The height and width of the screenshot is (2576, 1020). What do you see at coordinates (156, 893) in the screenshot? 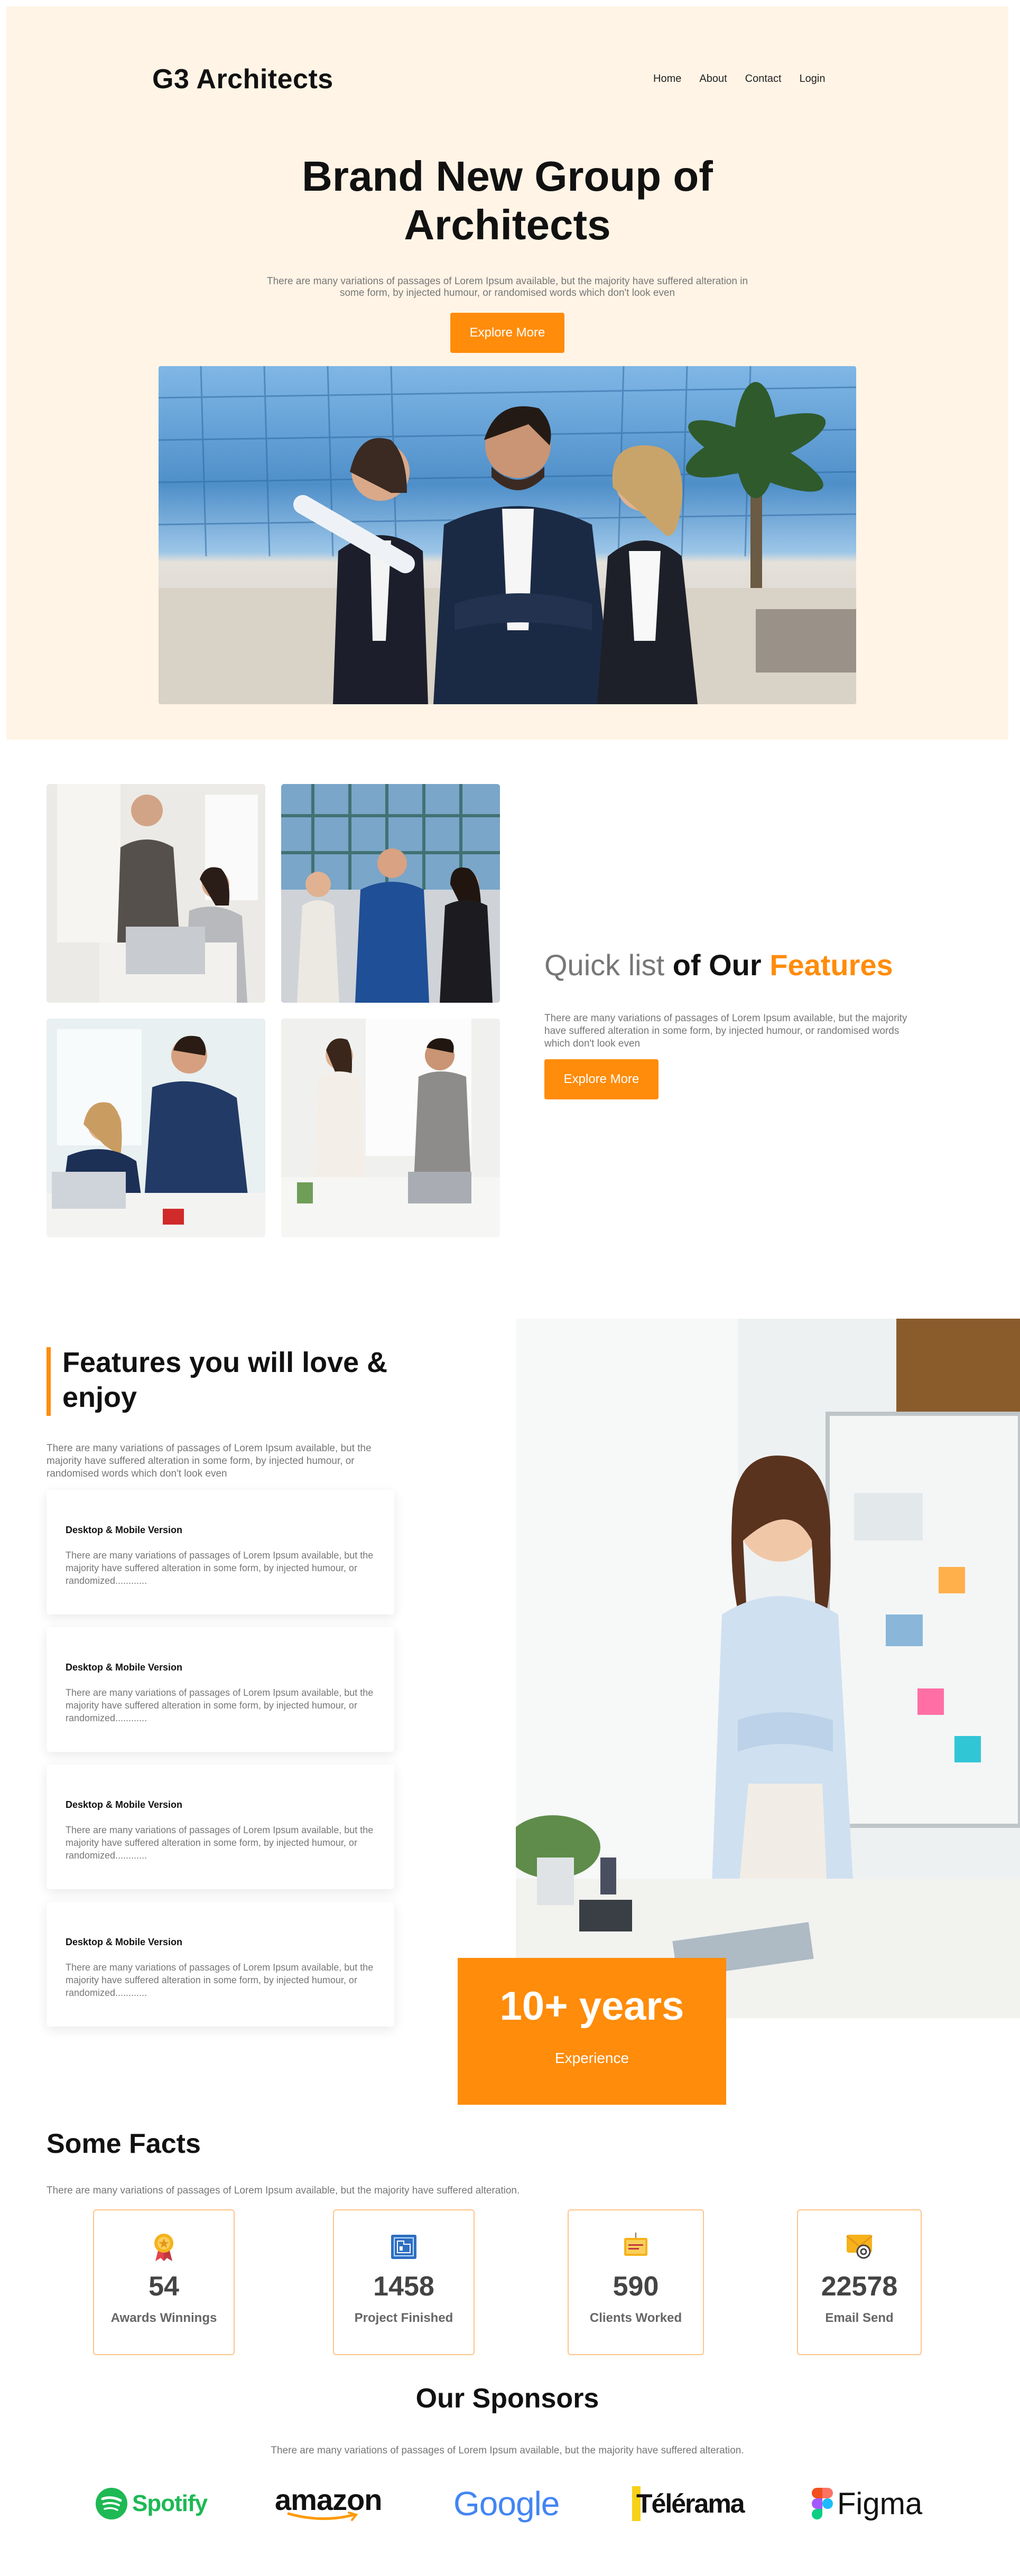
I see `photo-meeting-review` at bounding box center [156, 893].